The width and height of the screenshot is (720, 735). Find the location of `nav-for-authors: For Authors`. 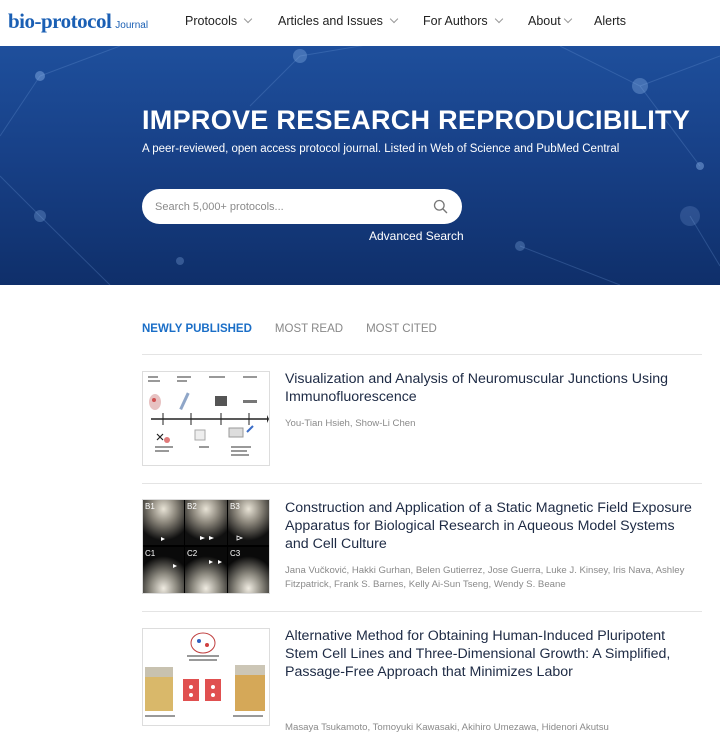

nav-for-authors: For Authors is located at coordinates (463, 21).